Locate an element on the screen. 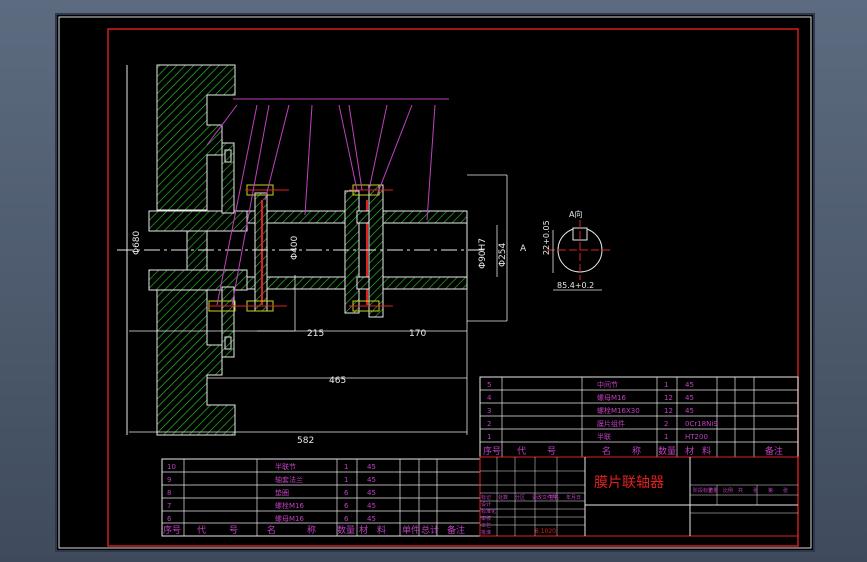  right-hub-section is located at coordinates (412, 251).